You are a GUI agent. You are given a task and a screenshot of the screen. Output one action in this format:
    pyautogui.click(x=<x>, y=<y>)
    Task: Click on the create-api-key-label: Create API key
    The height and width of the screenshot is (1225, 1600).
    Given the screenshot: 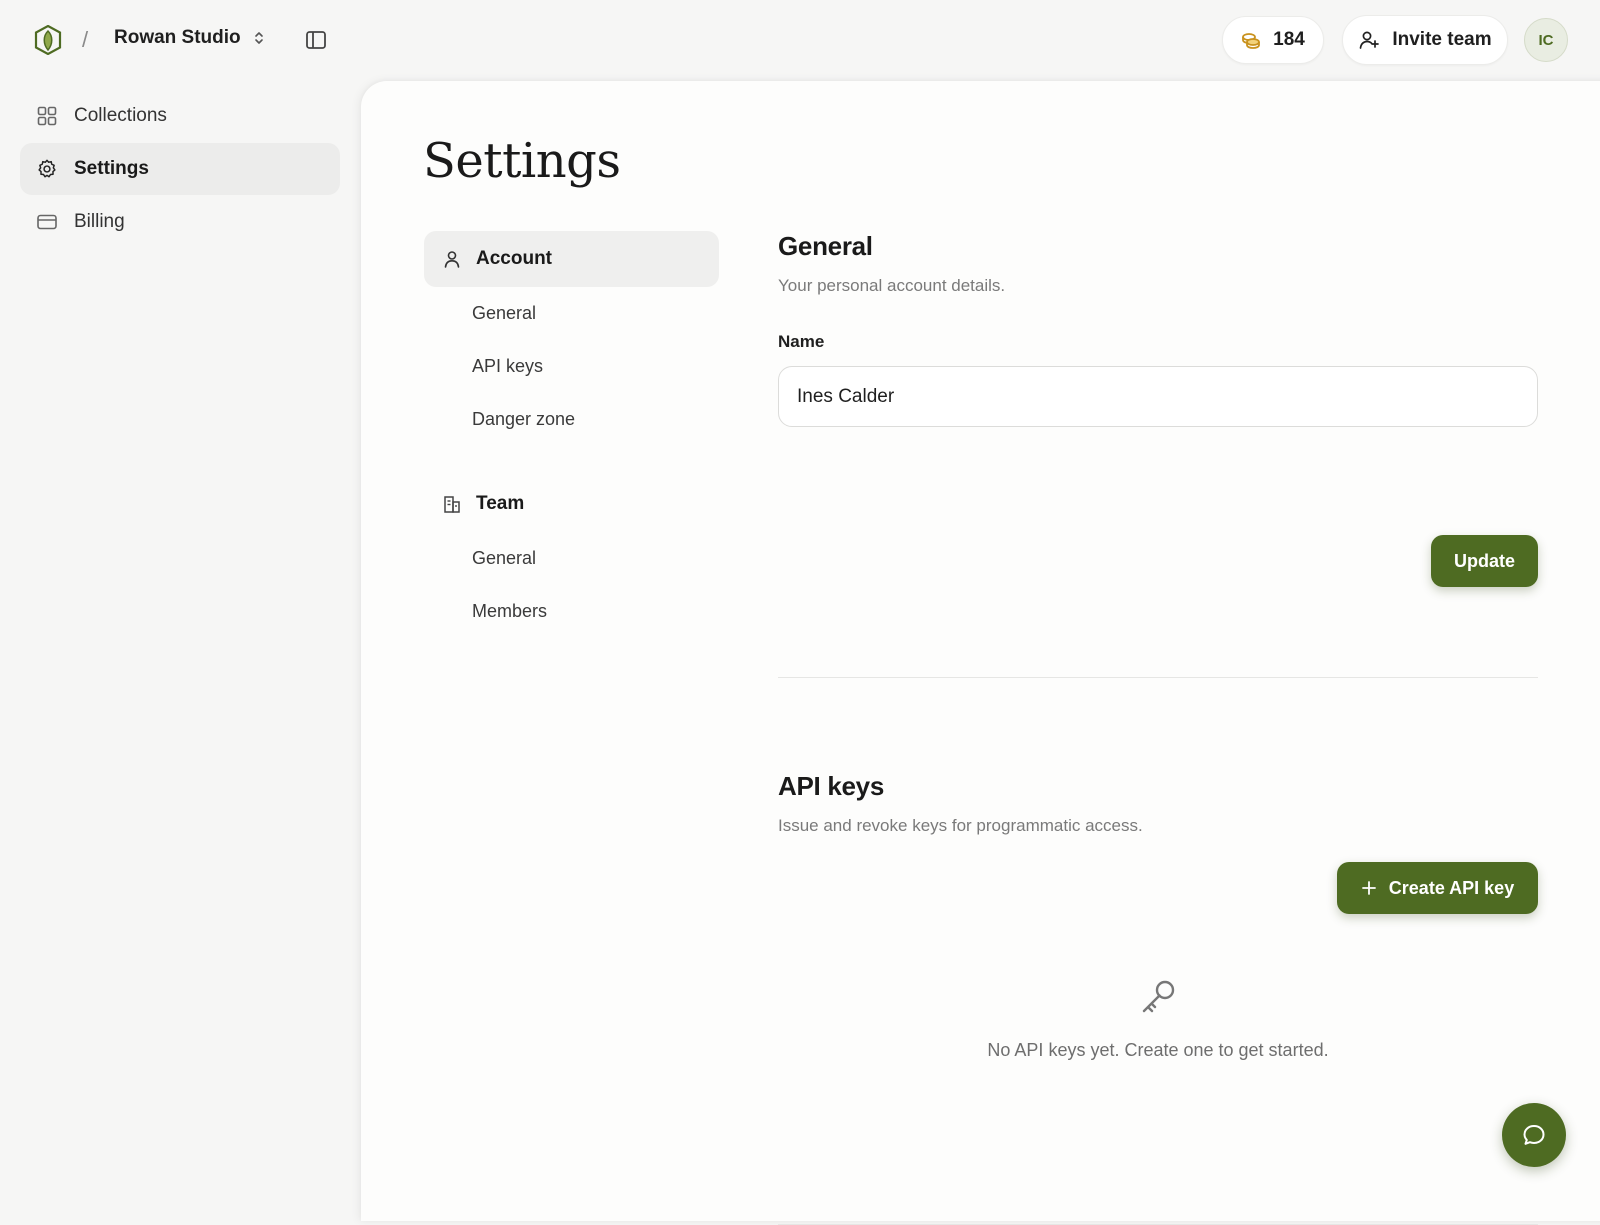 What is the action you would take?
    pyautogui.click(x=1451, y=887)
    